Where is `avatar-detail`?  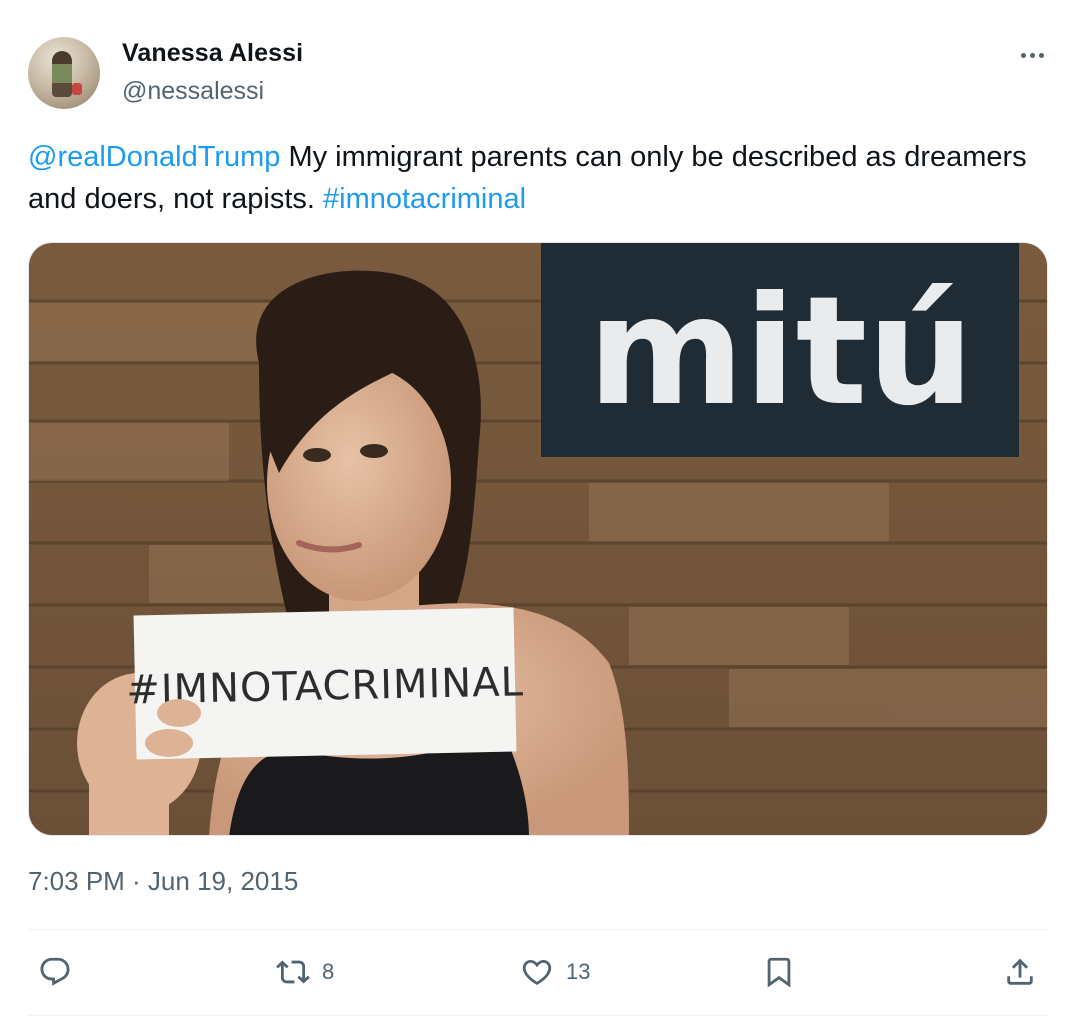 avatar-detail is located at coordinates (77, 89).